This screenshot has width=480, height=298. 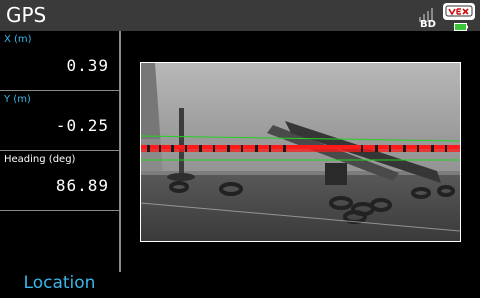 What do you see at coordinates (59, 61) in the screenshot?
I see `x-position-field: X (m) 0.39` at bounding box center [59, 61].